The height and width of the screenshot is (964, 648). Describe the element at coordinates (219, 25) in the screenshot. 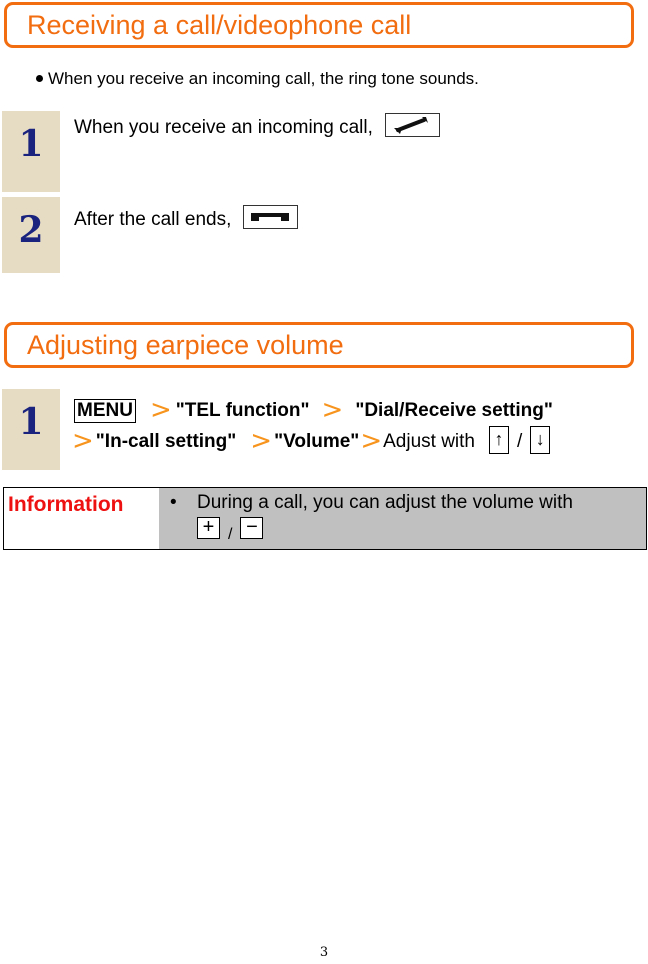

I see `section-title: Receiving a call/videophone call` at that location.